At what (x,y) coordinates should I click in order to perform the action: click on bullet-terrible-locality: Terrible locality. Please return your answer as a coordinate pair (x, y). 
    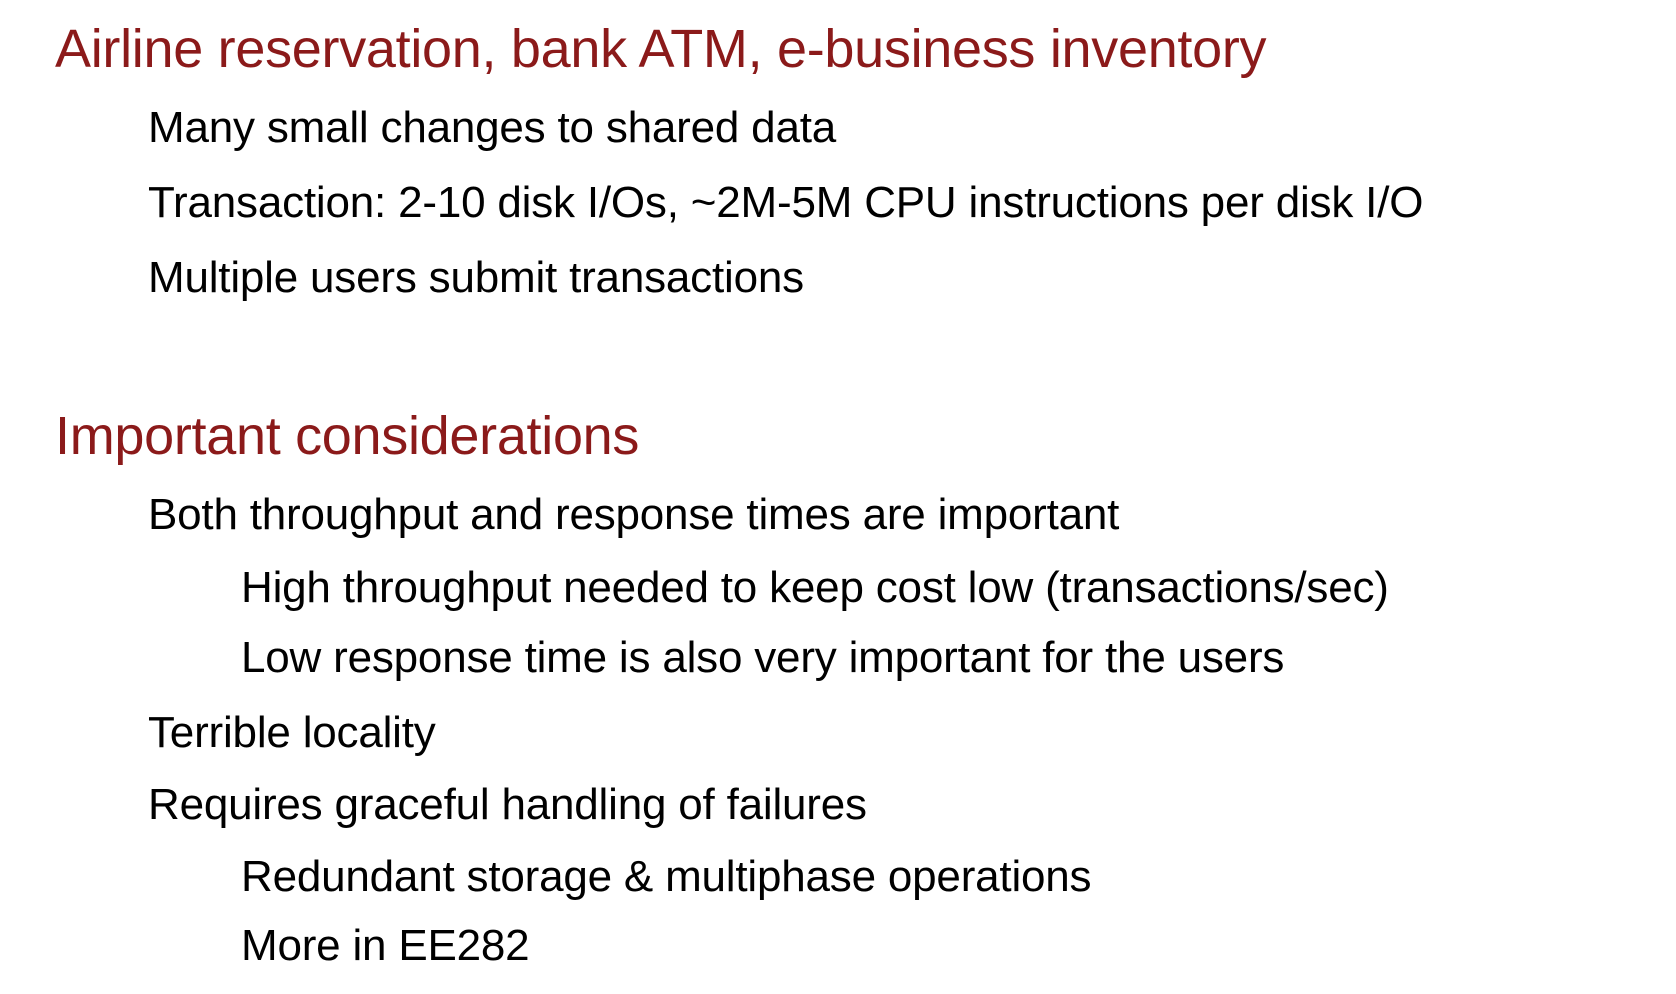
    Looking at the image, I should click on (292, 732).